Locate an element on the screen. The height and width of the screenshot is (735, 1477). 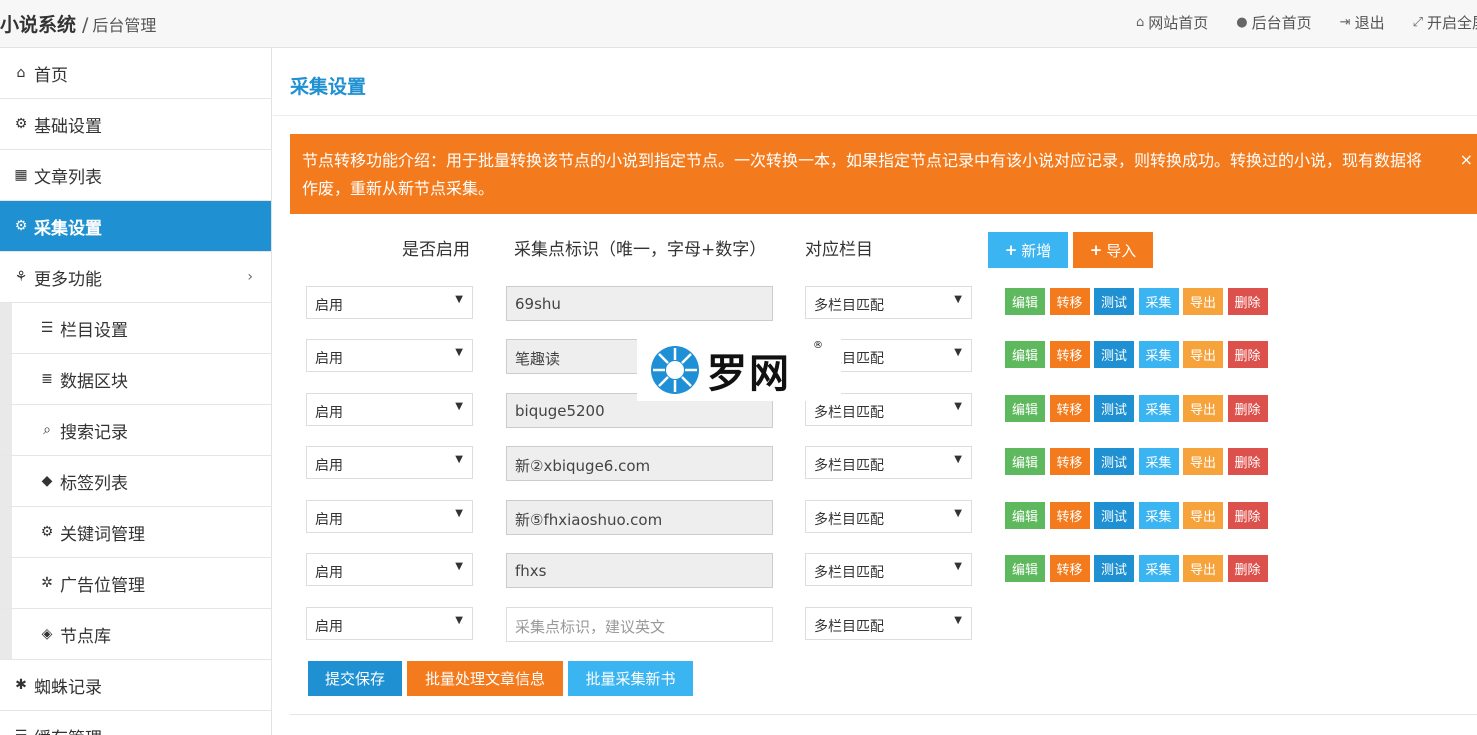
link-fullscreen: ⤢开启全屏 is located at coordinates (1445, 22).